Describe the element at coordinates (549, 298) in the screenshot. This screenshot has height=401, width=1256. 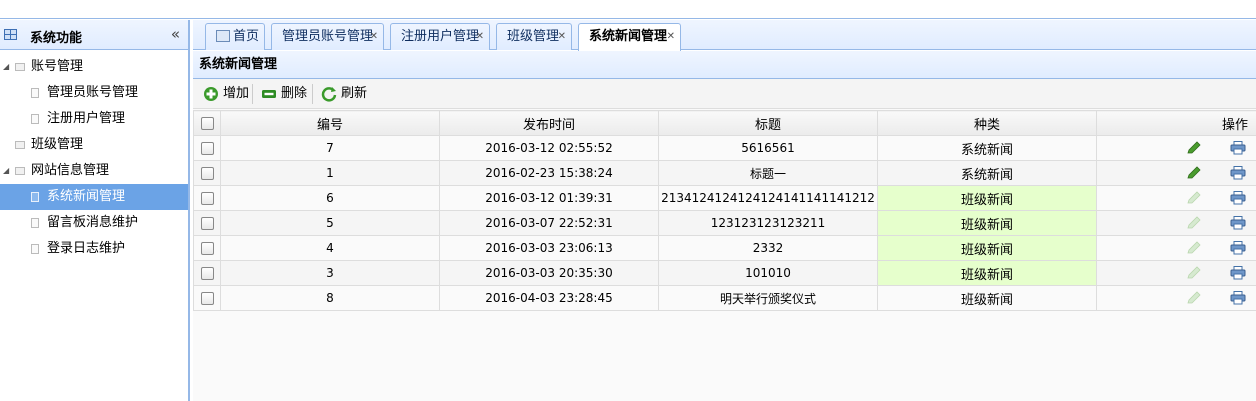
I see `cell-time: 2016-04-03 23:28:45` at that location.